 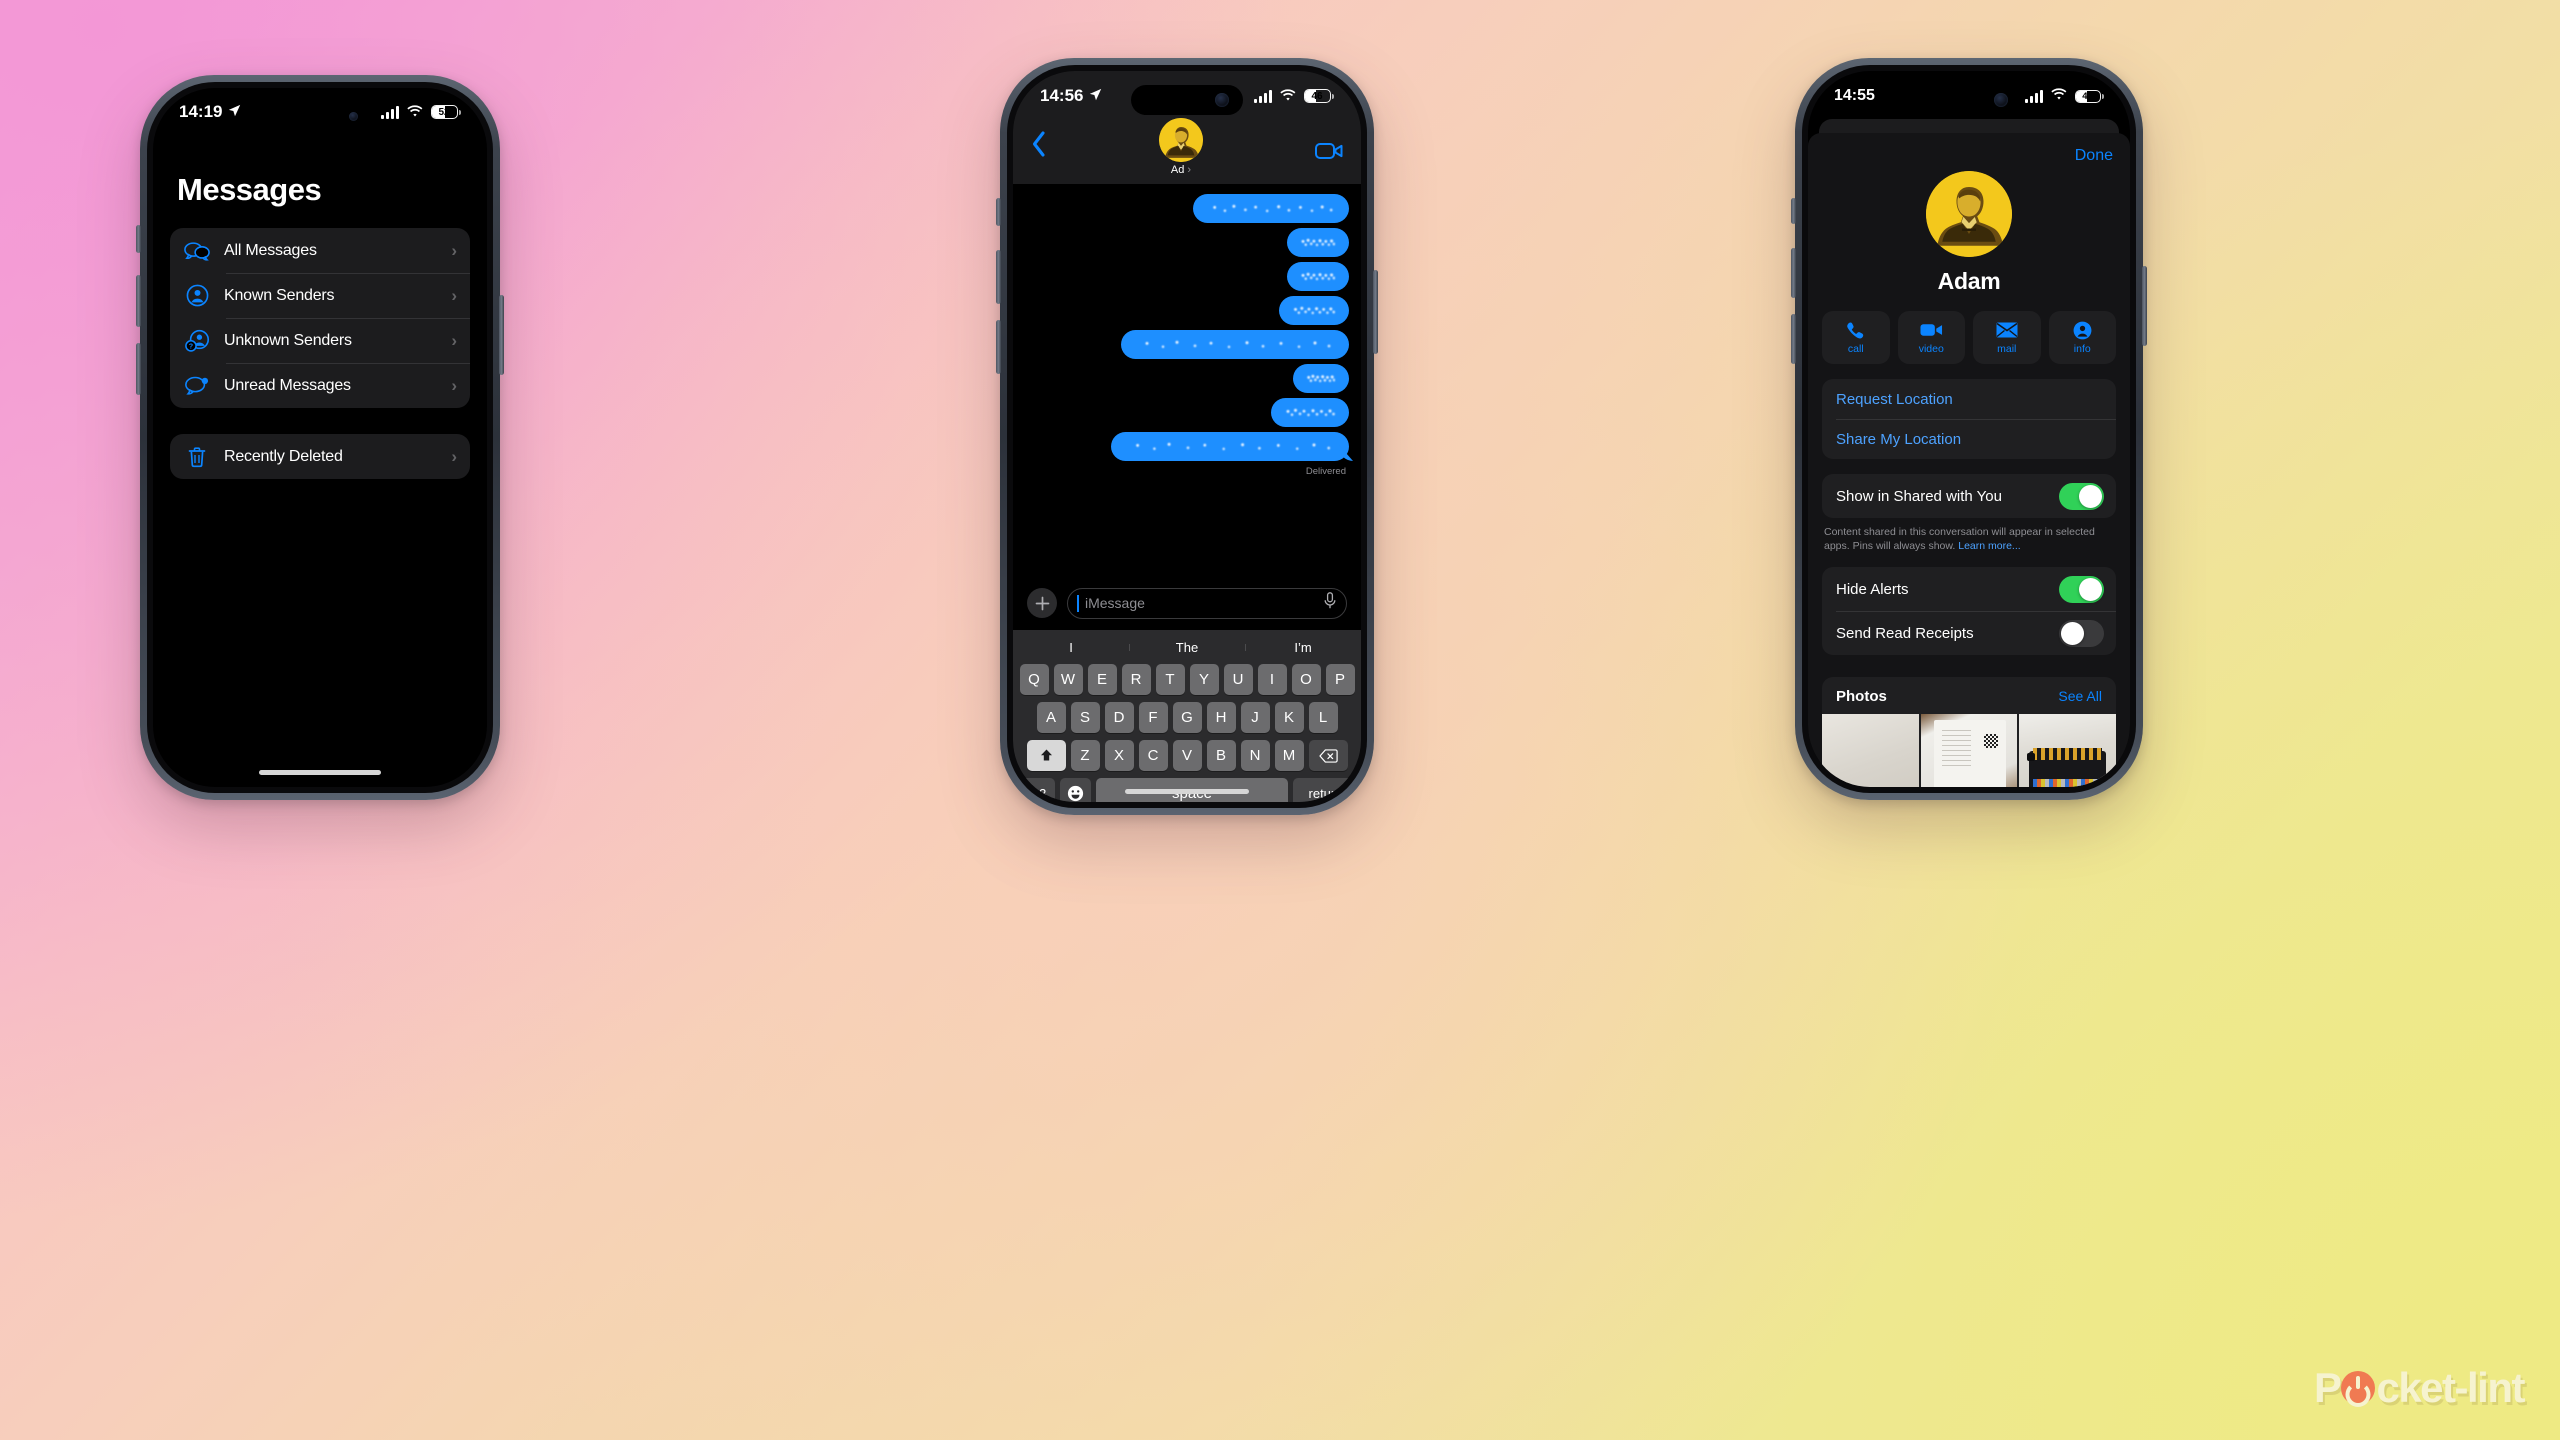 I want to click on prediction-chip: The, so click(x=1187, y=647).